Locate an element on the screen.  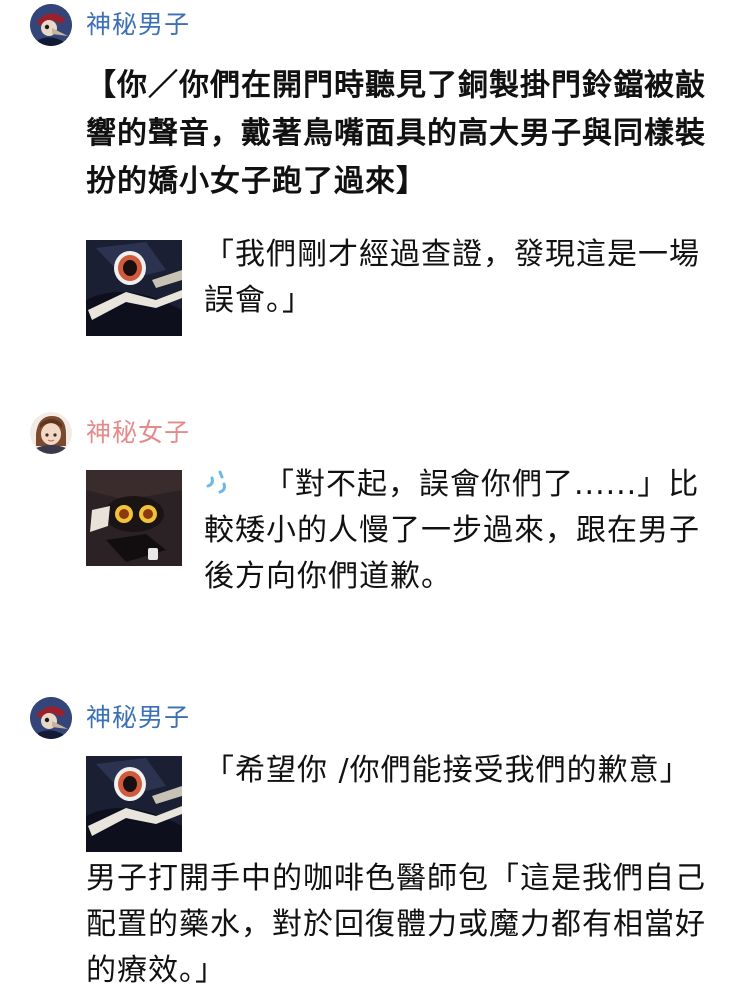
author-name: 神秘女子 is located at coordinates (138, 433).